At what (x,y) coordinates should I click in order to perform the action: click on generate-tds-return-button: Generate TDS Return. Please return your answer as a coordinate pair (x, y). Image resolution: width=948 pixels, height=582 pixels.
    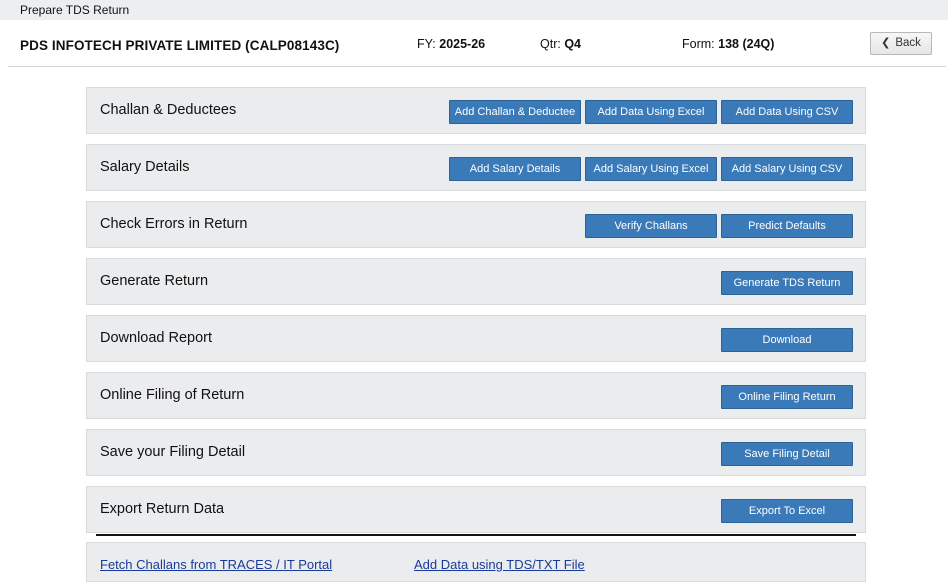
    Looking at the image, I should click on (787, 283).